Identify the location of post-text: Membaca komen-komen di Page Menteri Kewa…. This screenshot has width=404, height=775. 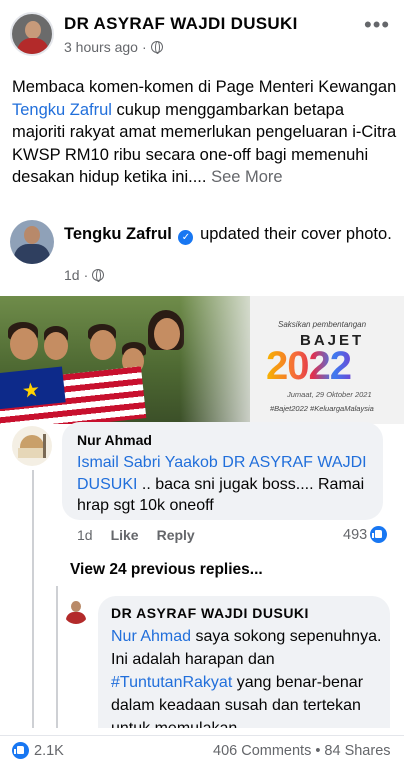
(204, 132).